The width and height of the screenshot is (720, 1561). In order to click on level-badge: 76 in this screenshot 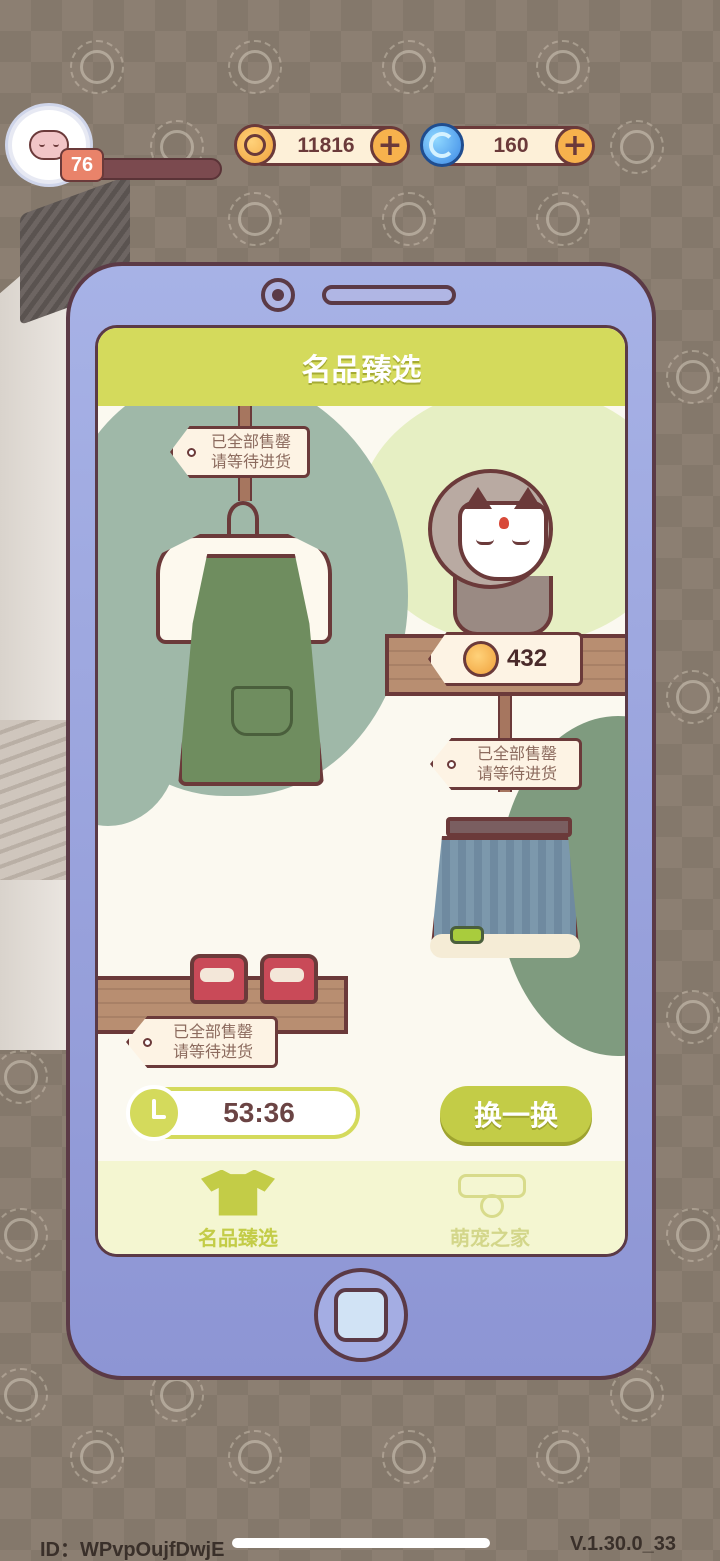, I will do `click(82, 165)`.